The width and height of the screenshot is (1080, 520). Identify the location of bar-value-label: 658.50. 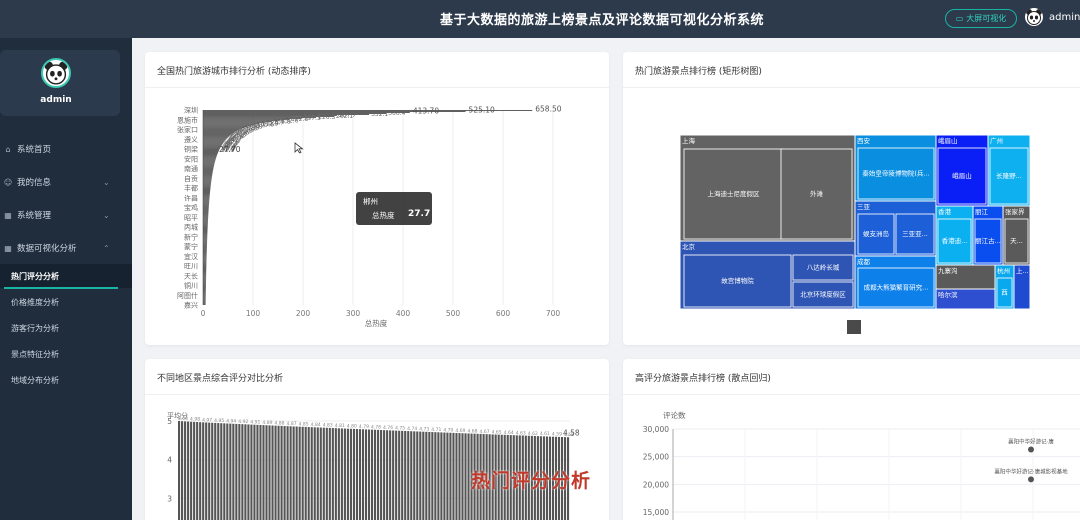
(548, 109).